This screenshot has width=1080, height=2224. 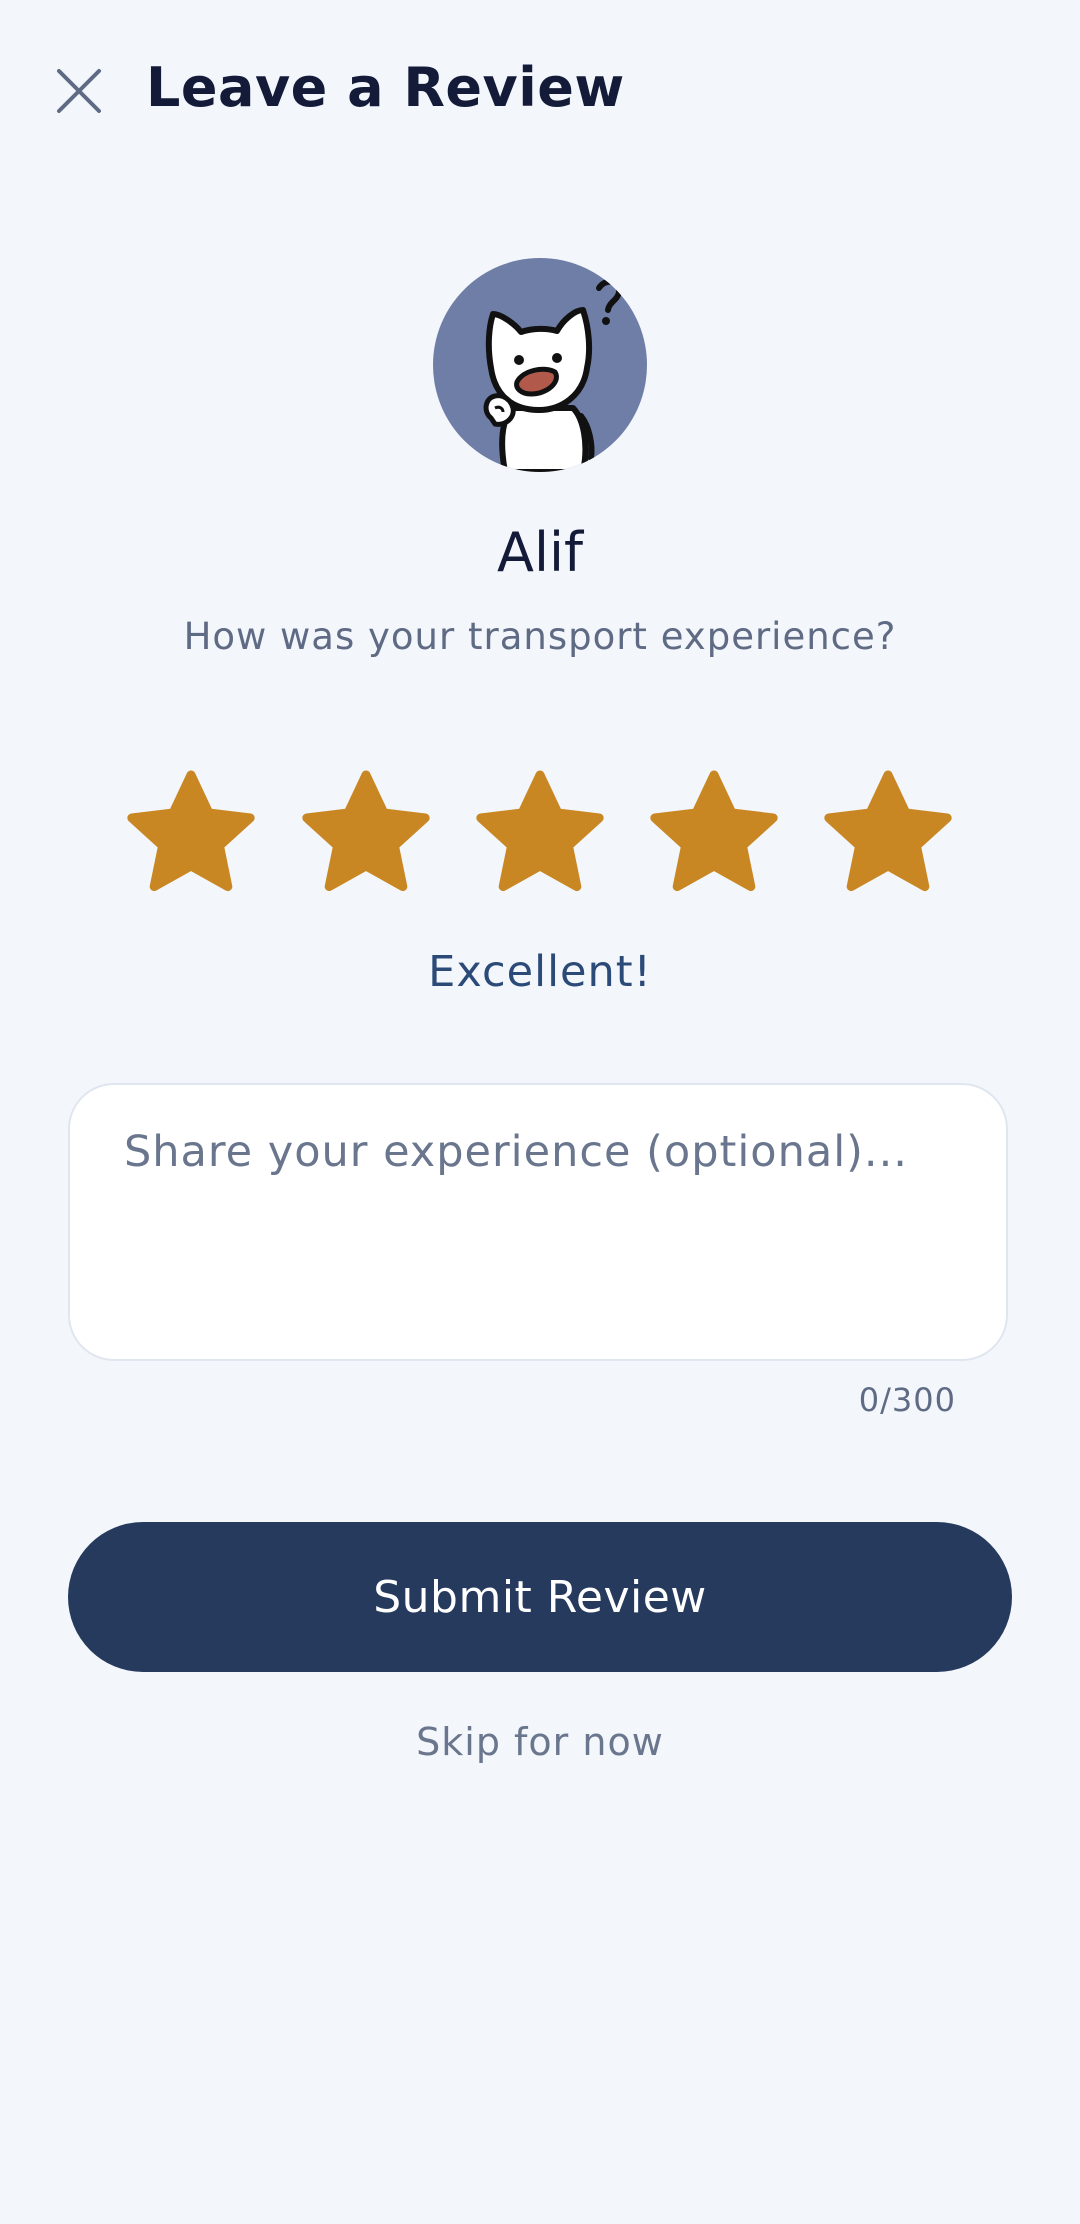 I want to click on close-button, so click(x=79, y=91).